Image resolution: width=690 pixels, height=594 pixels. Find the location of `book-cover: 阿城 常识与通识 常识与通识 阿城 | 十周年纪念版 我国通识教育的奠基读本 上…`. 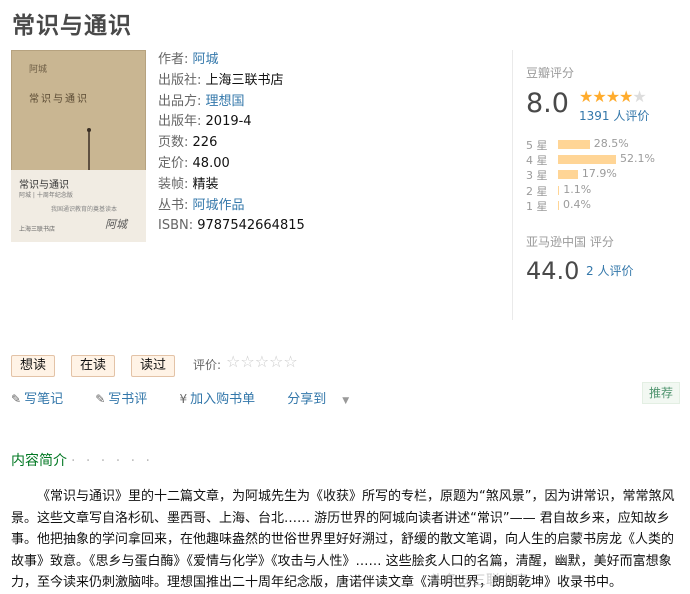

book-cover: 阿城 常识与通识 常识与通识 阿城 | 十周年纪念版 我国通识教育的奠基读本 上… is located at coordinates (78, 146).